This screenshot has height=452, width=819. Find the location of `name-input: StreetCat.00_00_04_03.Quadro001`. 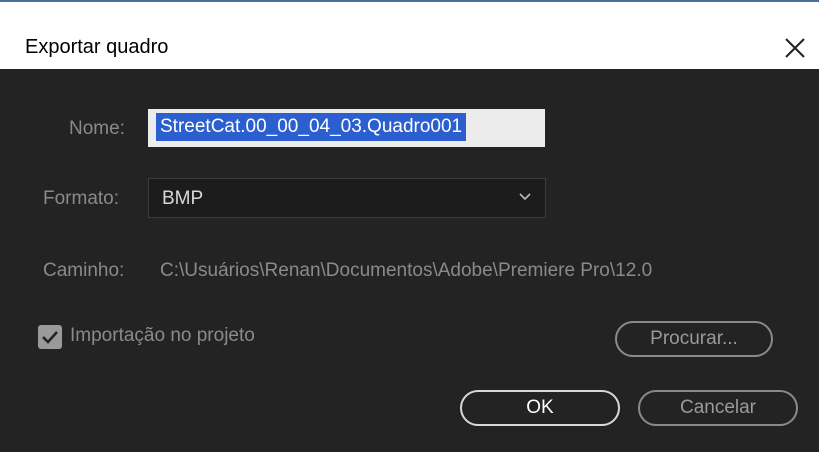

name-input: StreetCat.00_00_04_03.Quadro001 is located at coordinates (346, 128).